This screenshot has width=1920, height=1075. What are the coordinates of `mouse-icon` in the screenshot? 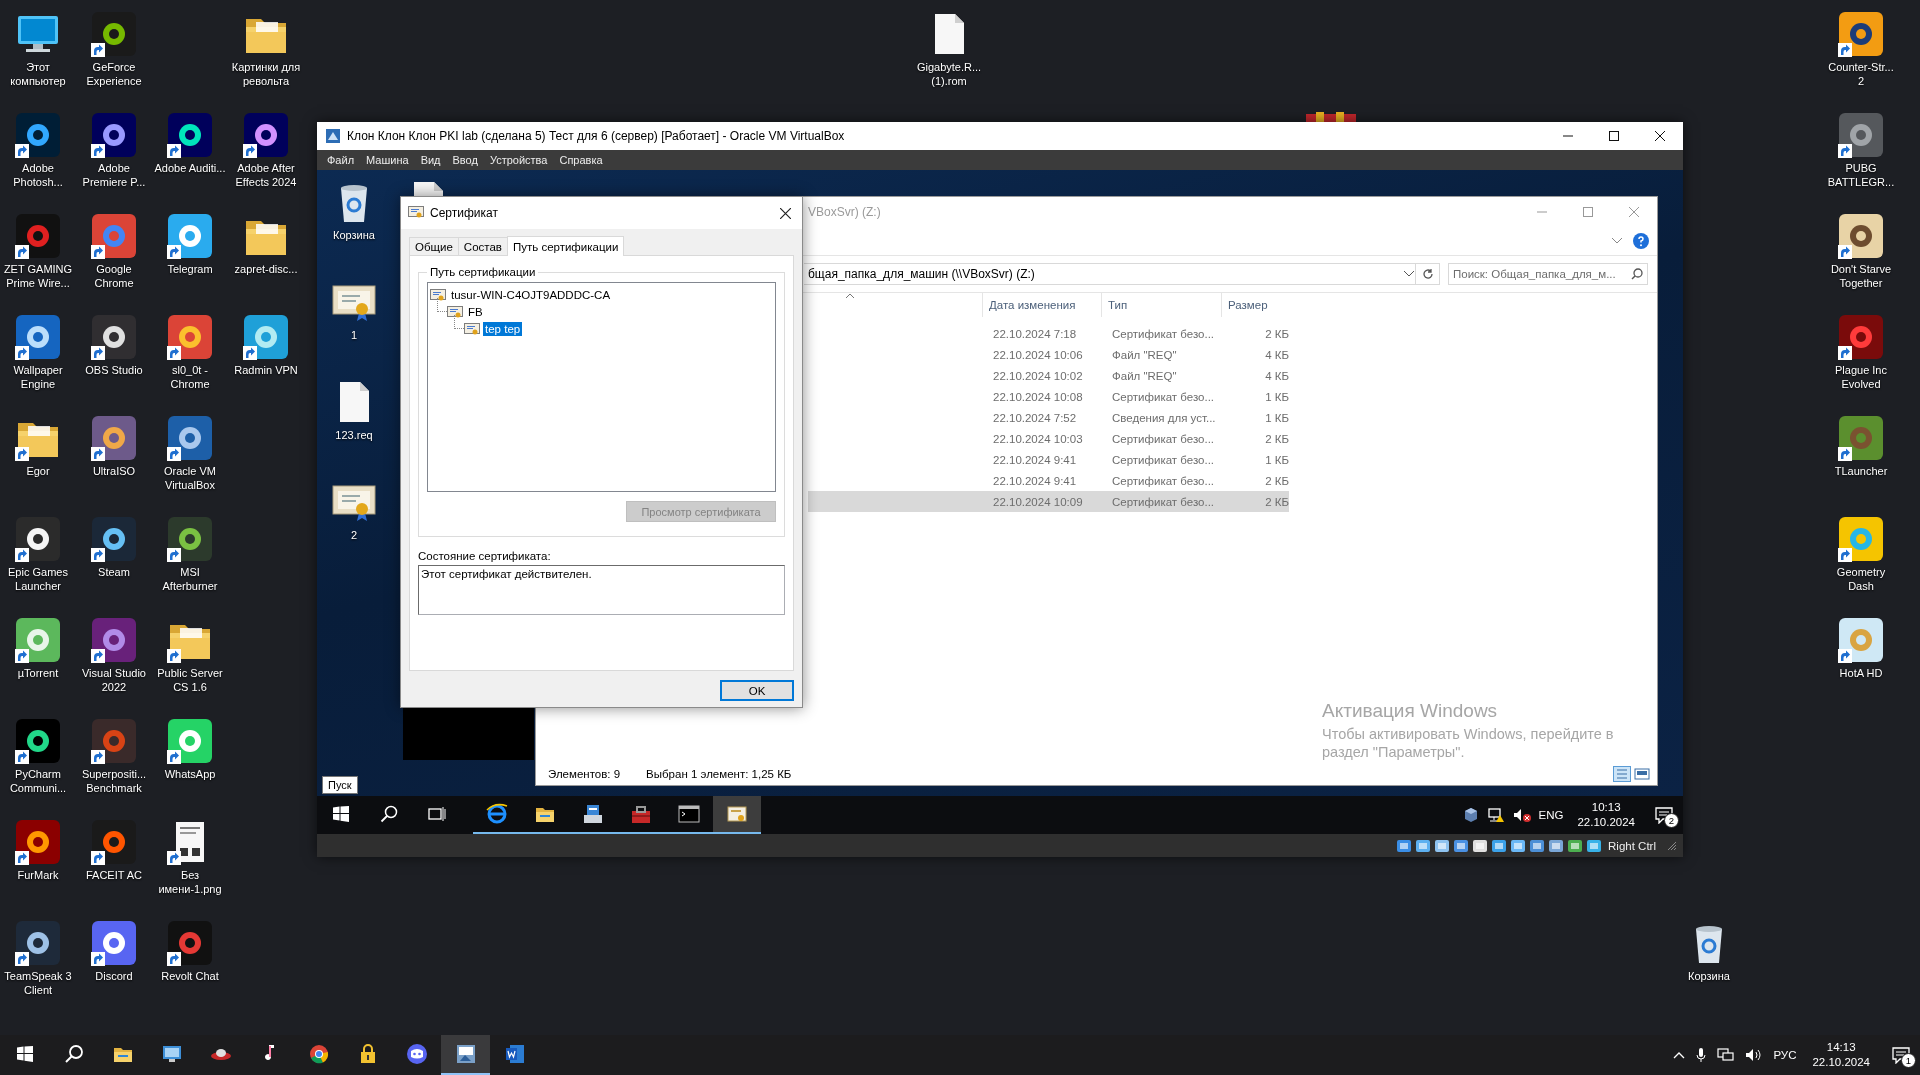 It's located at (1575, 845).